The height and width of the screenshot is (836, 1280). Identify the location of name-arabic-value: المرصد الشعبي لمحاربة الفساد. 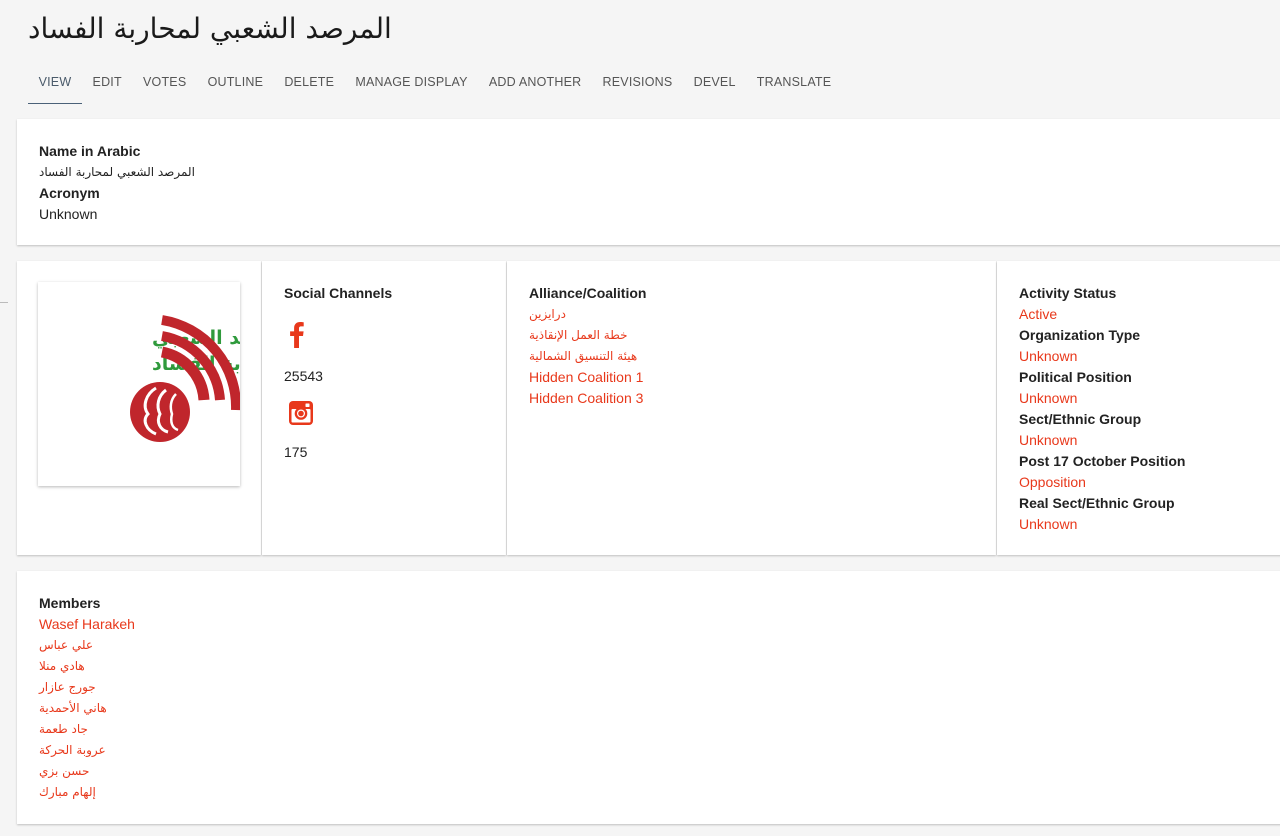
(117, 172).